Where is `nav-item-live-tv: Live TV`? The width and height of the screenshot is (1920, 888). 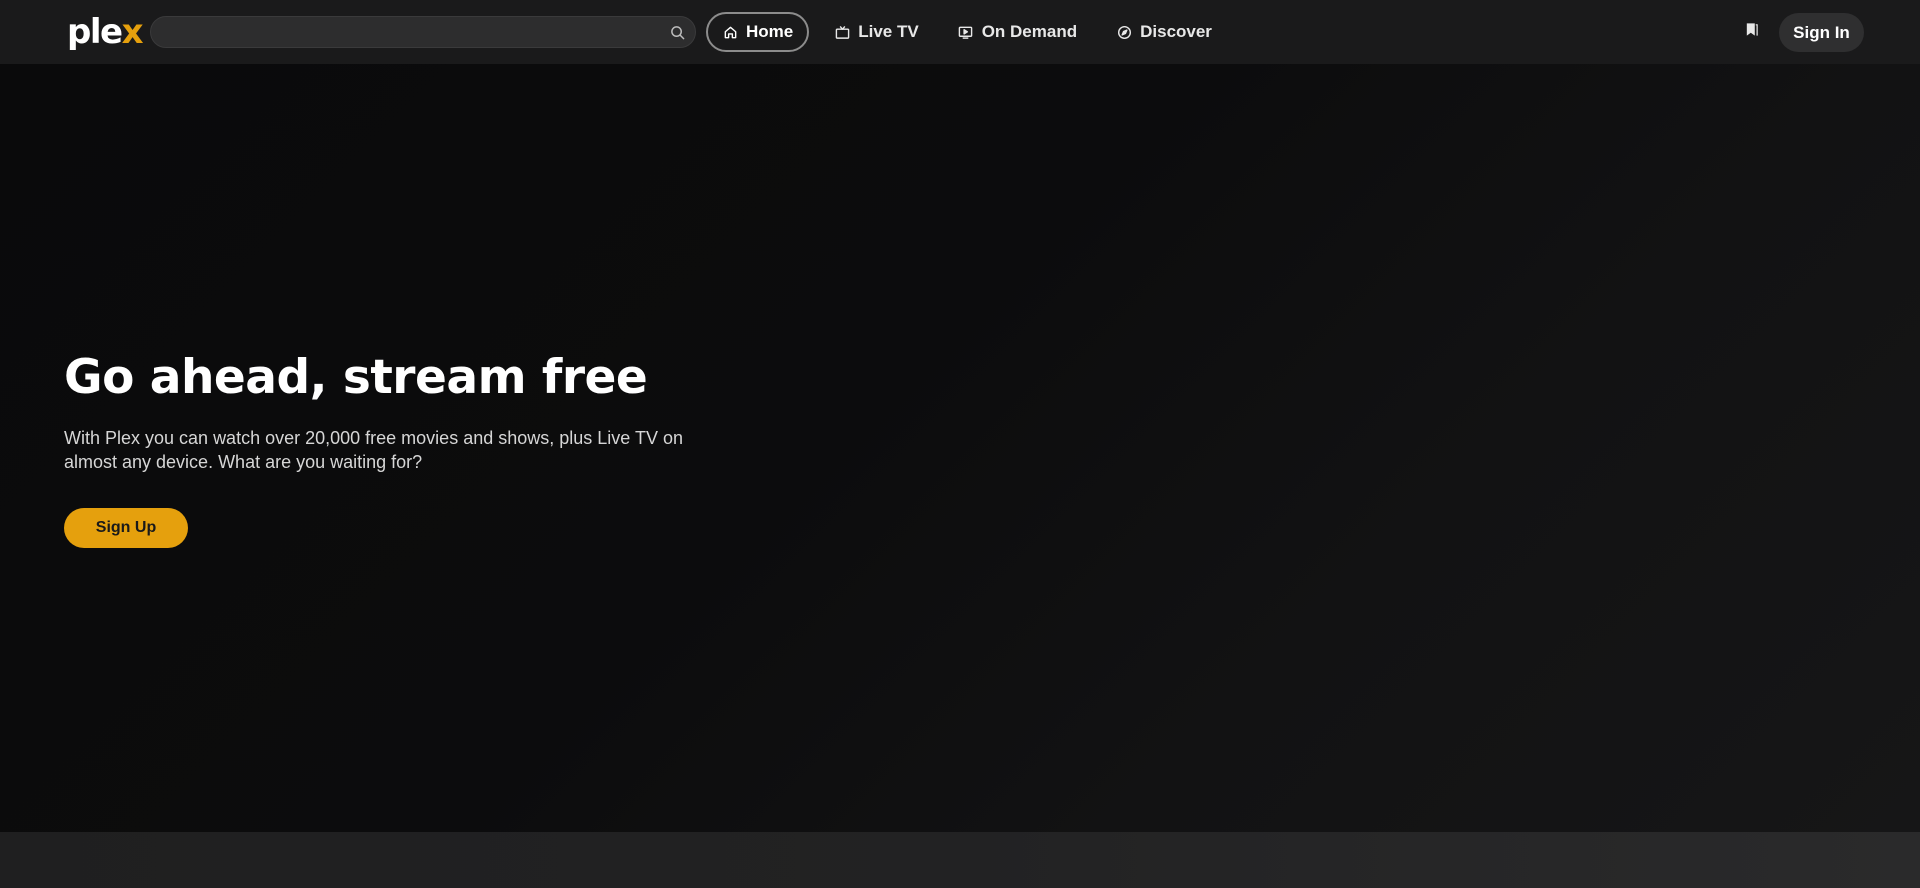 nav-item-live-tv: Live TV is located at coordinates (876, 32).